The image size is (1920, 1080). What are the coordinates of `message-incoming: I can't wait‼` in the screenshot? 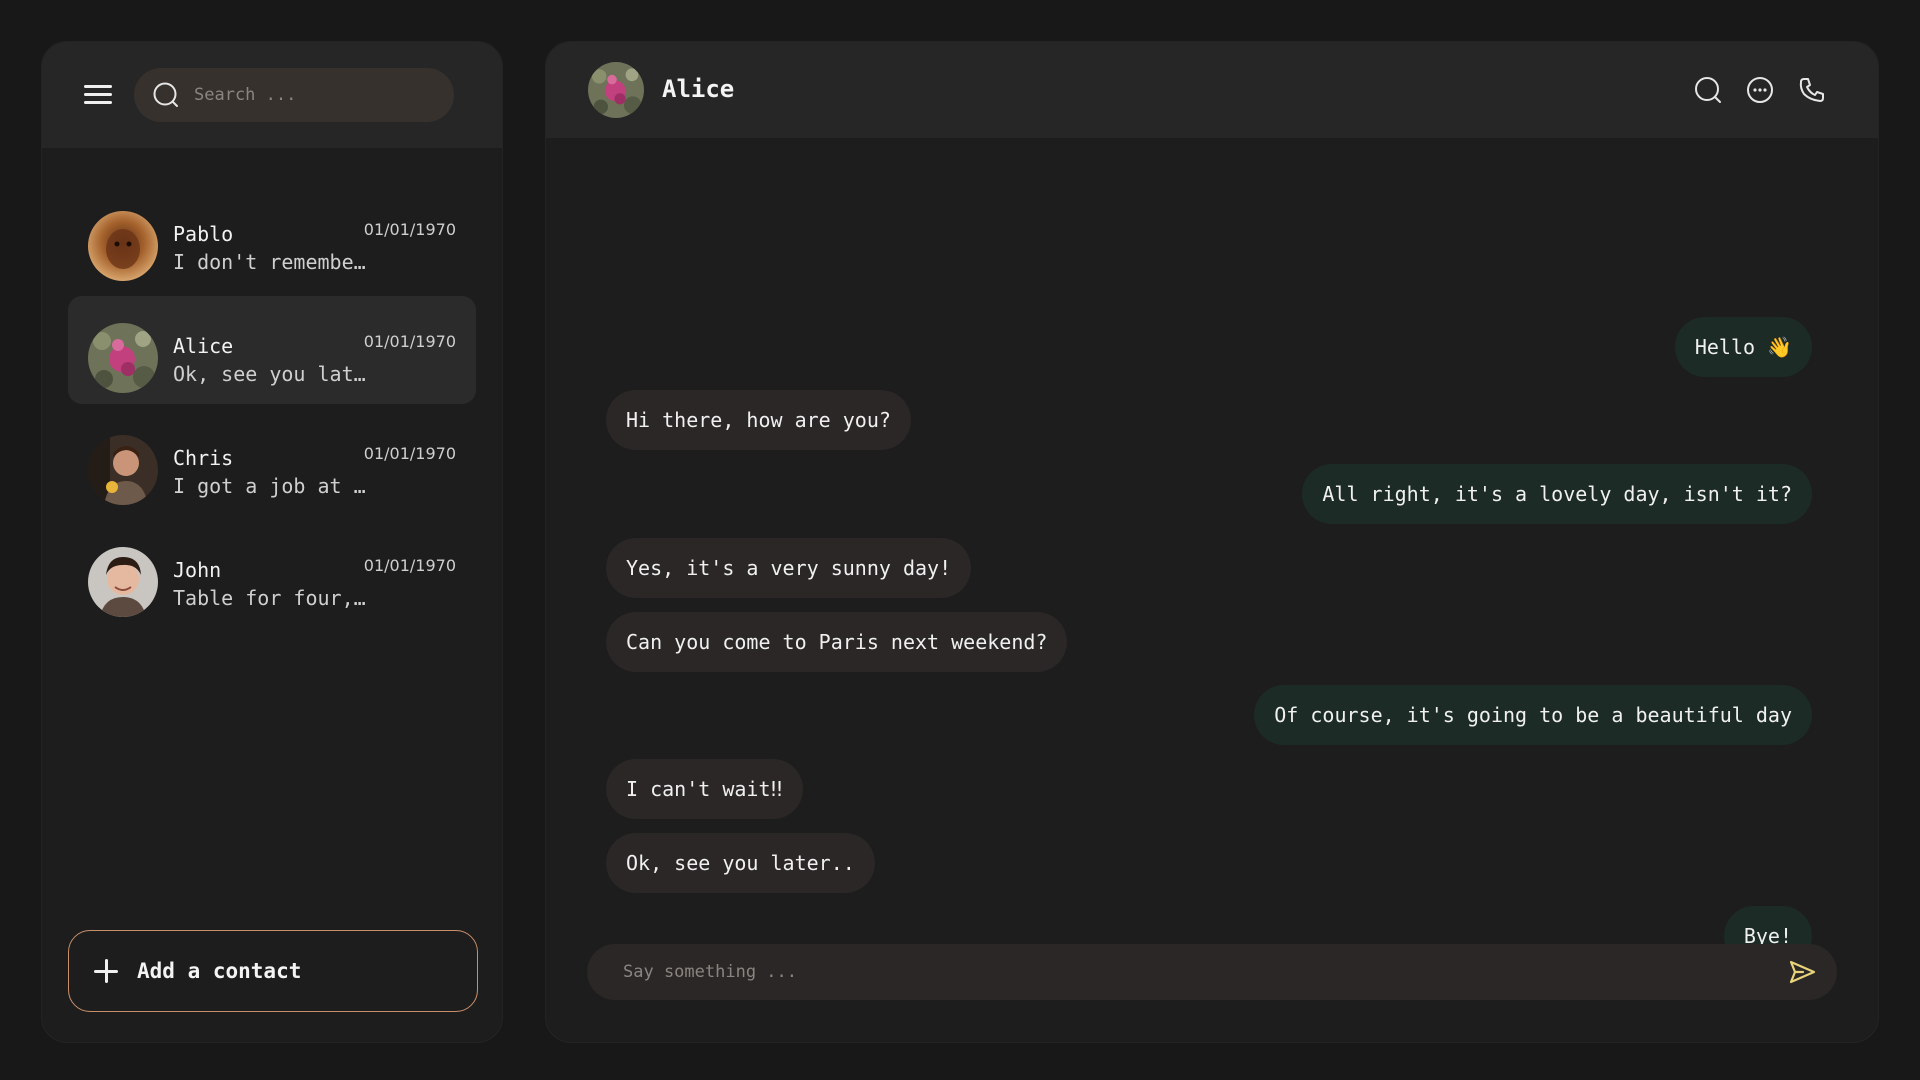 It's located at (704, 789).